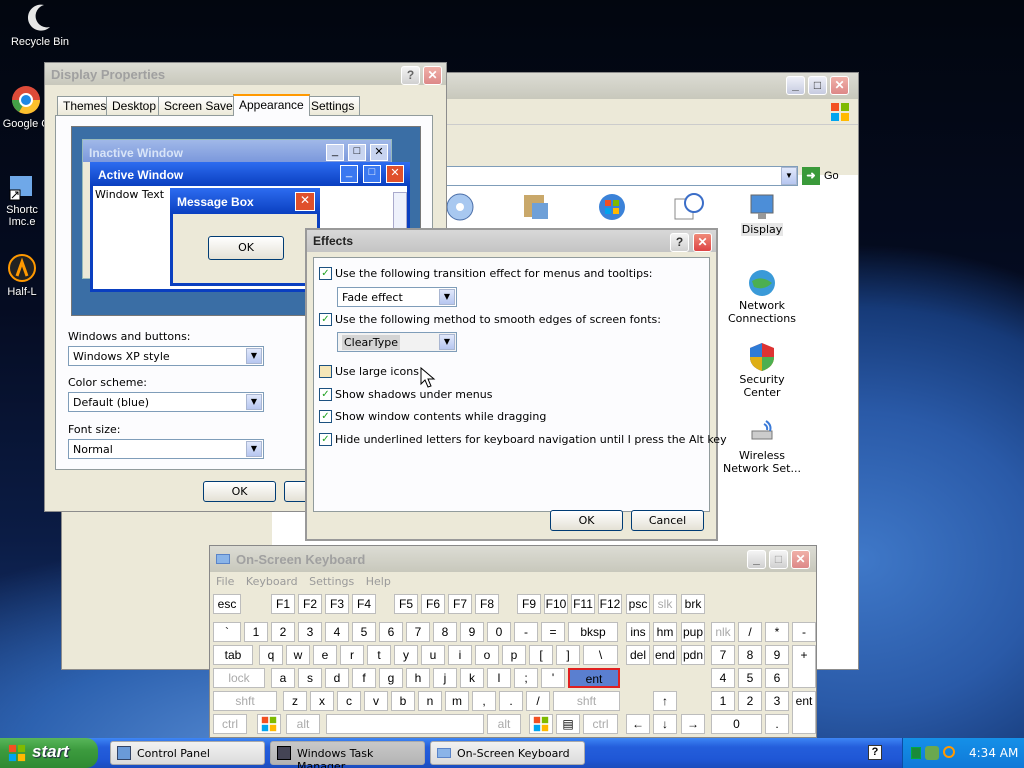  Describe the element at coordinates (600, 724) in the screenshot. I see `key-r6-3: ctrl` at that location.